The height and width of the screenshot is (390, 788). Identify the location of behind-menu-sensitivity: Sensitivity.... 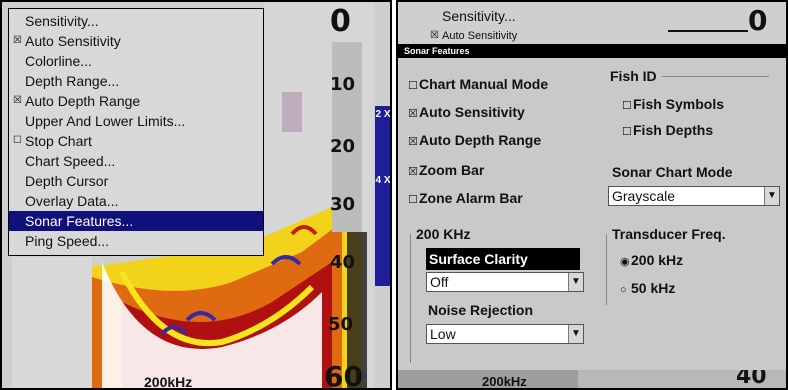
(479, 16).